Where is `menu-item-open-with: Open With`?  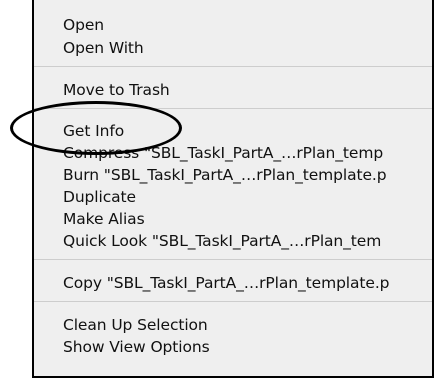
menu-item-open-with: Open With is located at coordinates (103, 48).